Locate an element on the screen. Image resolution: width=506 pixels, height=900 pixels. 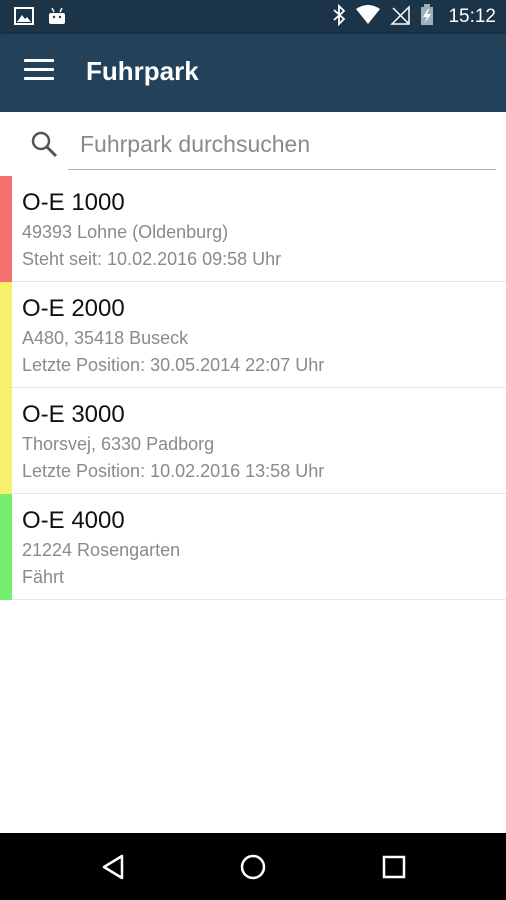
battery-charging-icon is located at coordinates (427, 17).